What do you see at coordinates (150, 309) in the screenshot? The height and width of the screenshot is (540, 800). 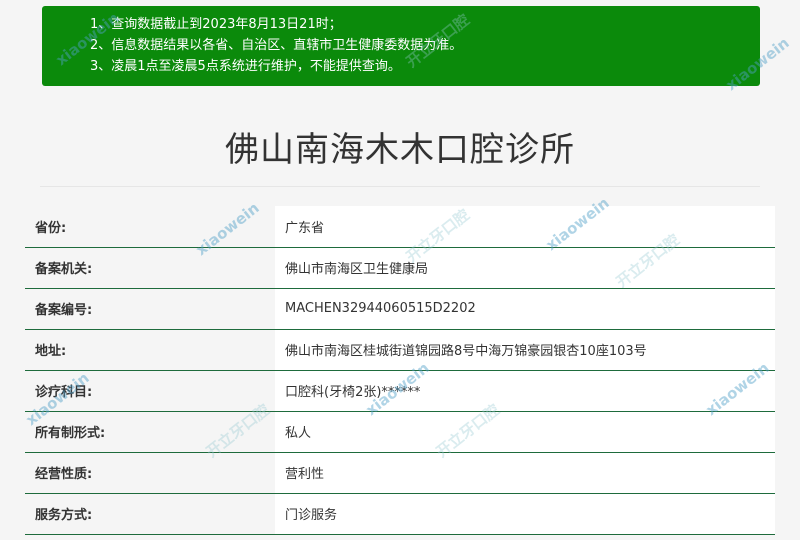 I see `row-label: 备案编号:` at bounding box center [150, 309].